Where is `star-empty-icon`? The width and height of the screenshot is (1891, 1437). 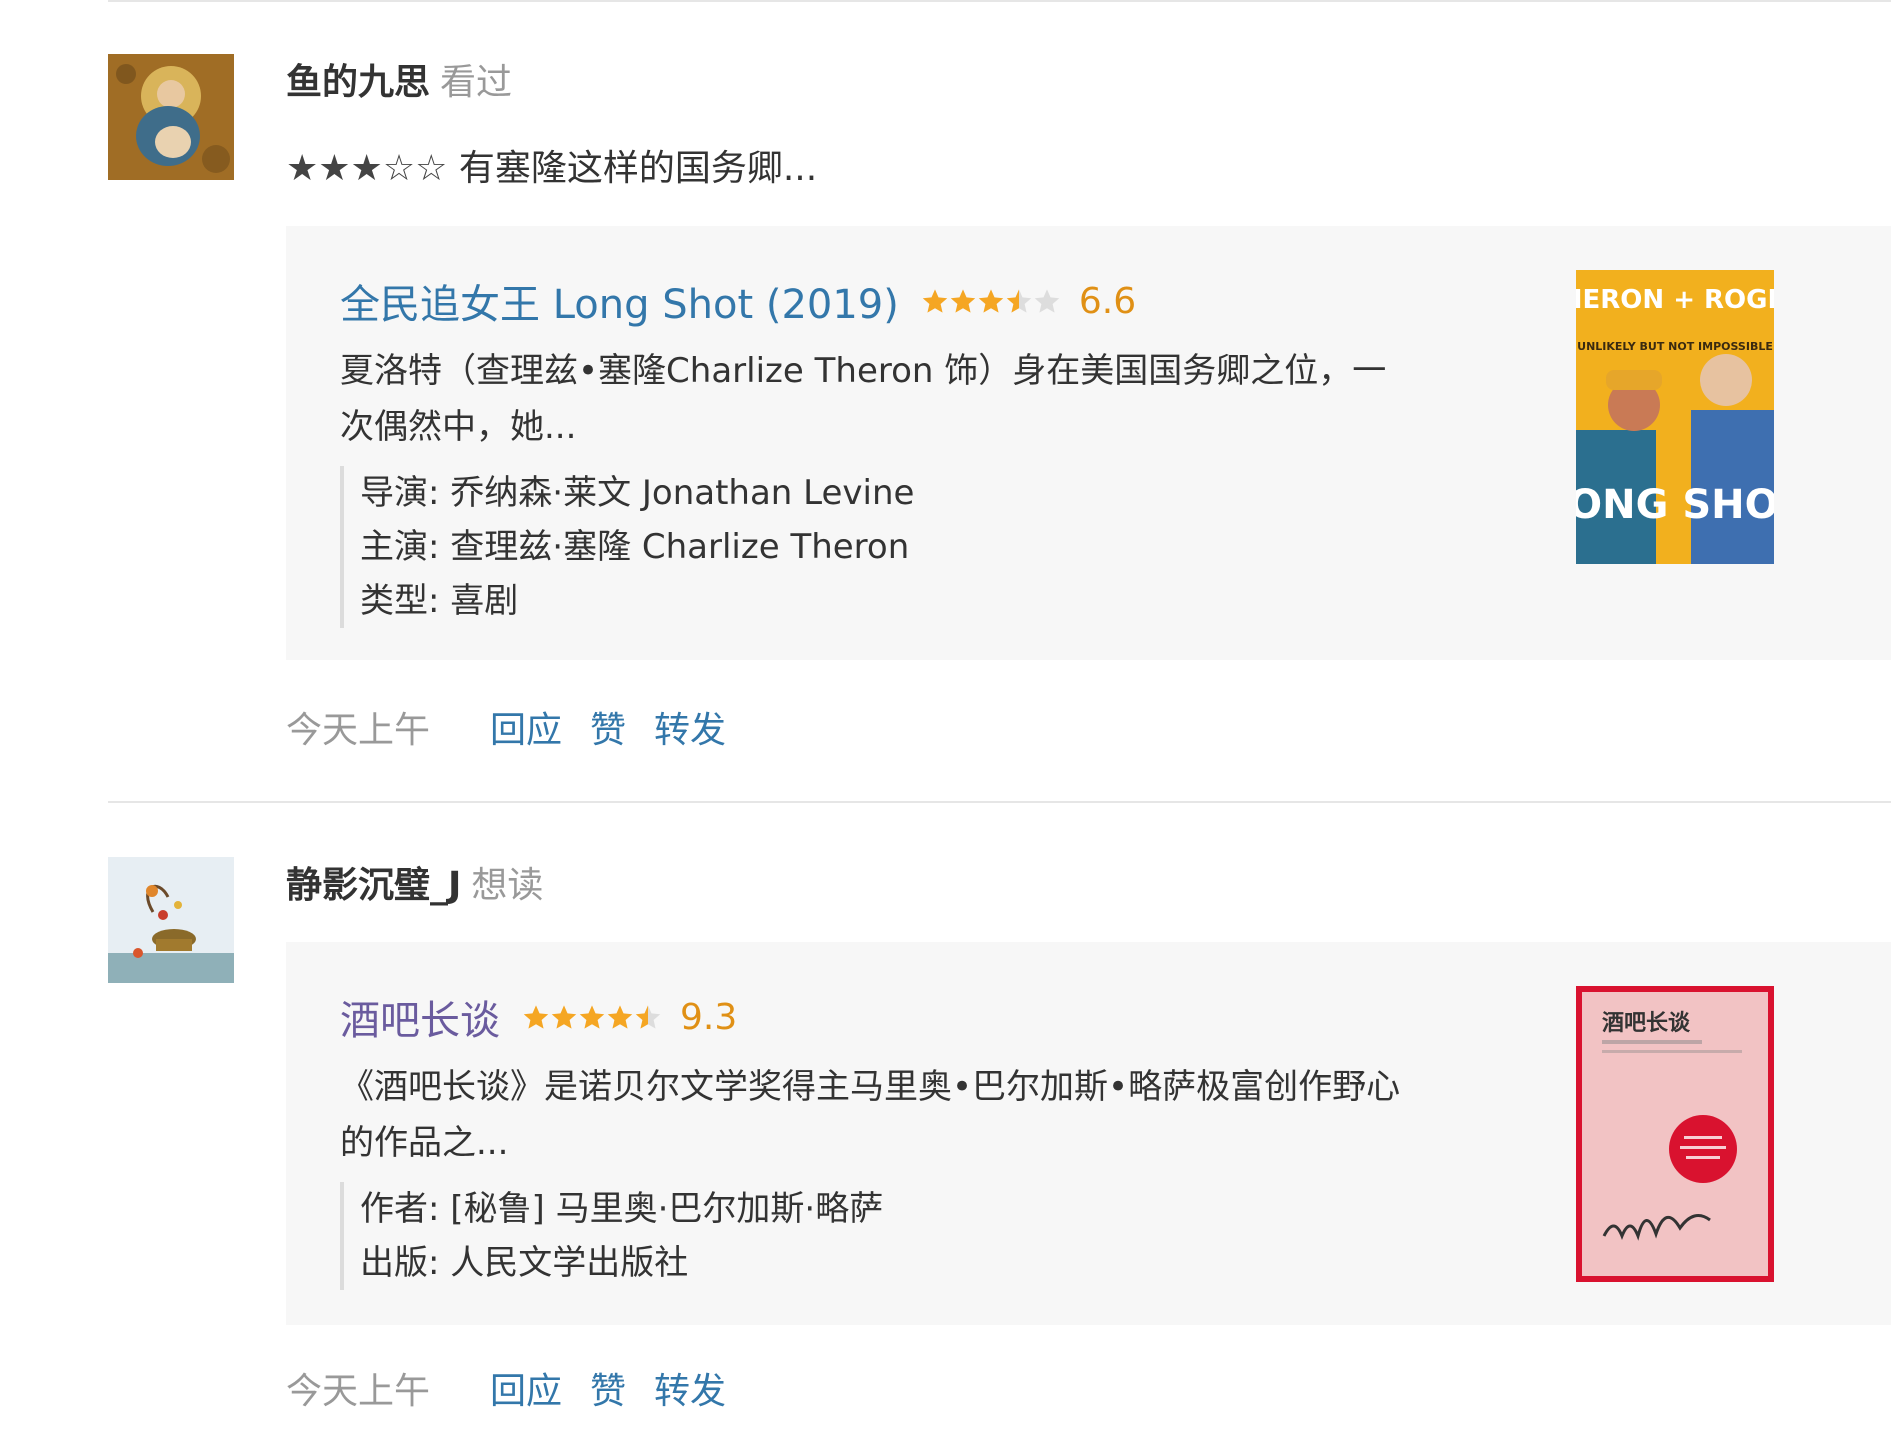 star-empty-icon is located at coordinates (1047, 301).